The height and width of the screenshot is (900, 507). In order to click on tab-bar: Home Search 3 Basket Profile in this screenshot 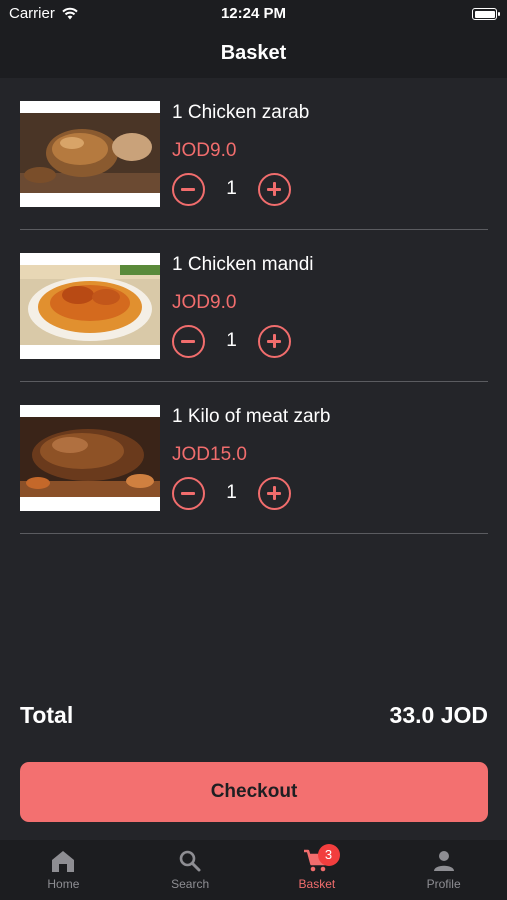, I will do `click(253, 870)`.